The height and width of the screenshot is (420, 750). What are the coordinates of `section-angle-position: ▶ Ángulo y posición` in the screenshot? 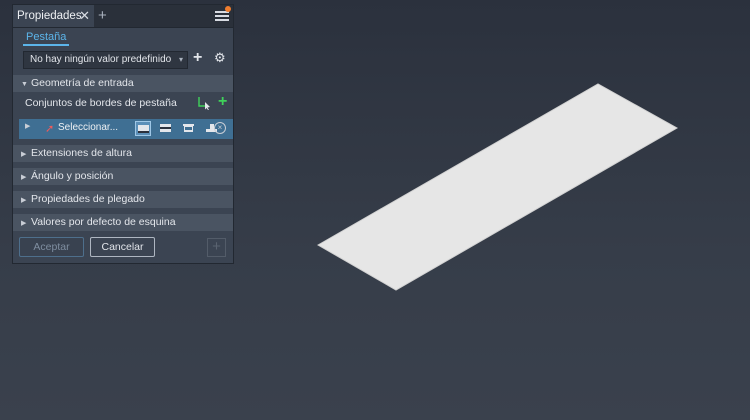 It's located at (123, 176).